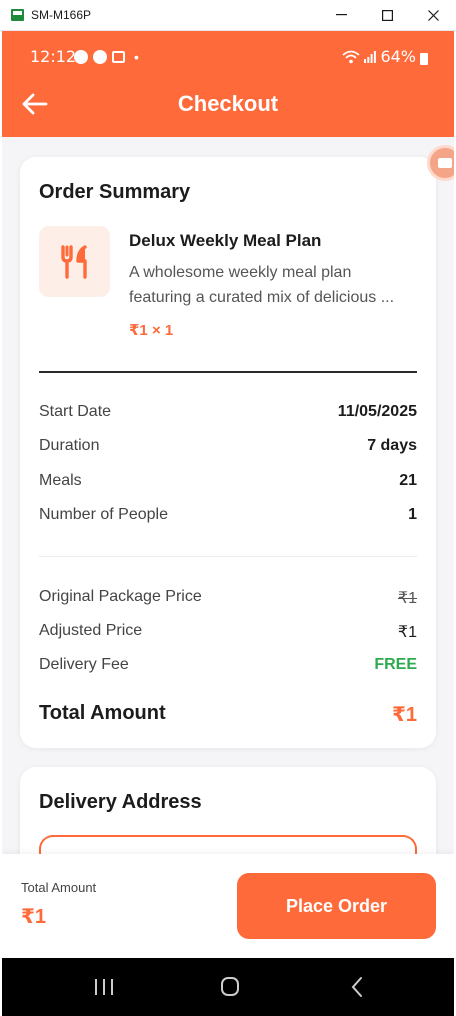  Describe the element at coordinates (228, 665) in the screenshot. I see `price-row-delivery: Delivery Fee FREE` at that location.